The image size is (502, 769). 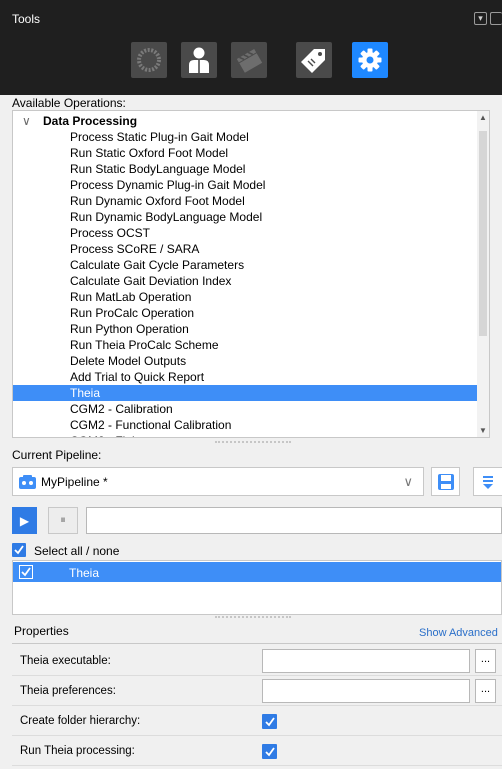 I want to click on operation-item: Add Trial to Quick Report, so click(x=245, y=377).